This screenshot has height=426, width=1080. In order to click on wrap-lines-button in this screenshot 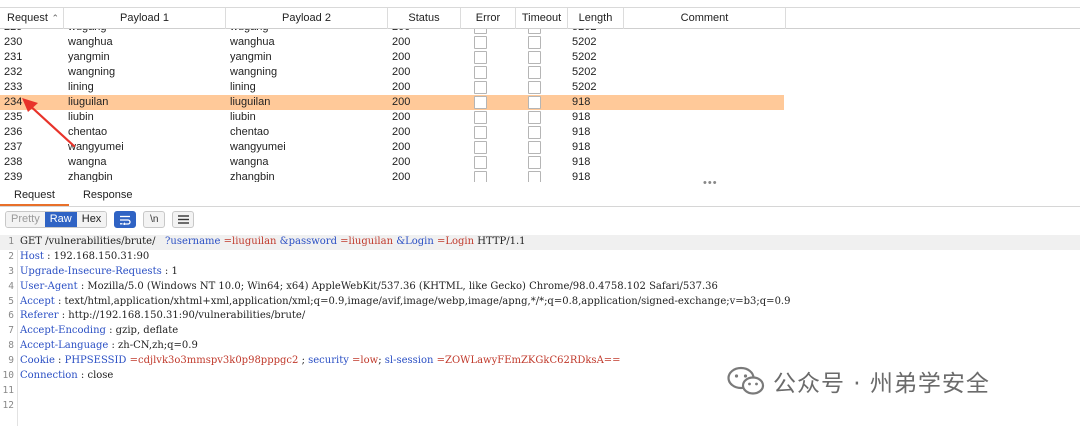, I will do `click(125, 219)`.